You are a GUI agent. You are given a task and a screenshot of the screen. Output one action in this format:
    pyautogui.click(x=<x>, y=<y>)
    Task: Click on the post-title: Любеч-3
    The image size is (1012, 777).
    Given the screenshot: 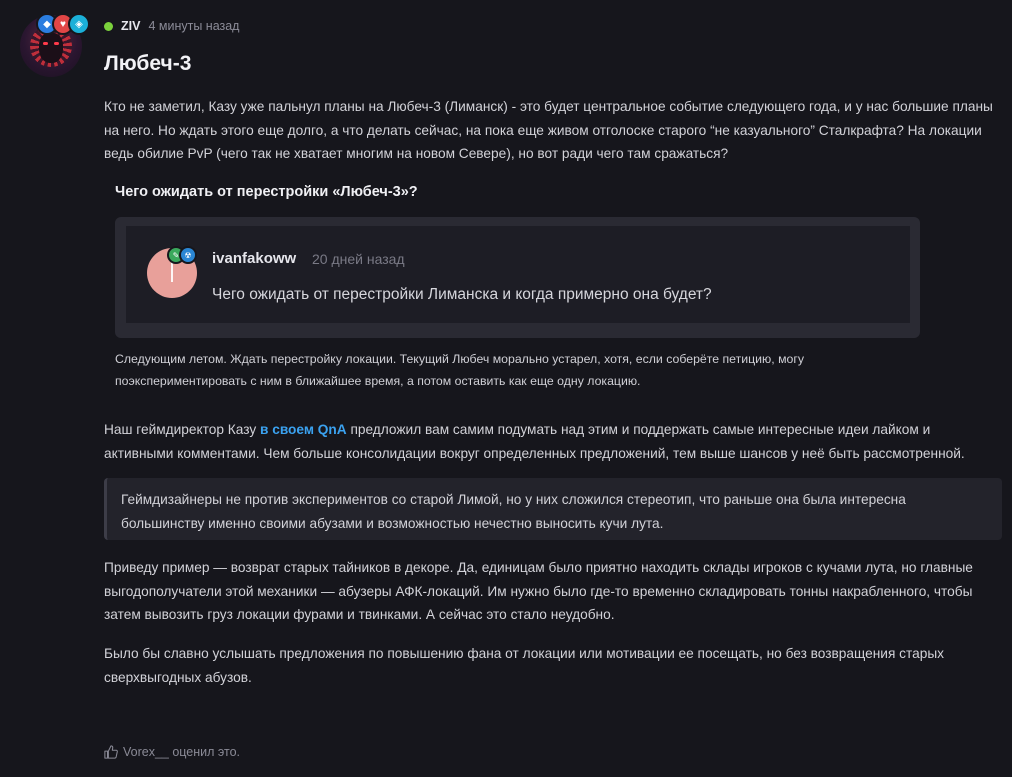 What is the action you would take?
    pyautogui.click(x=148, y=63)
    